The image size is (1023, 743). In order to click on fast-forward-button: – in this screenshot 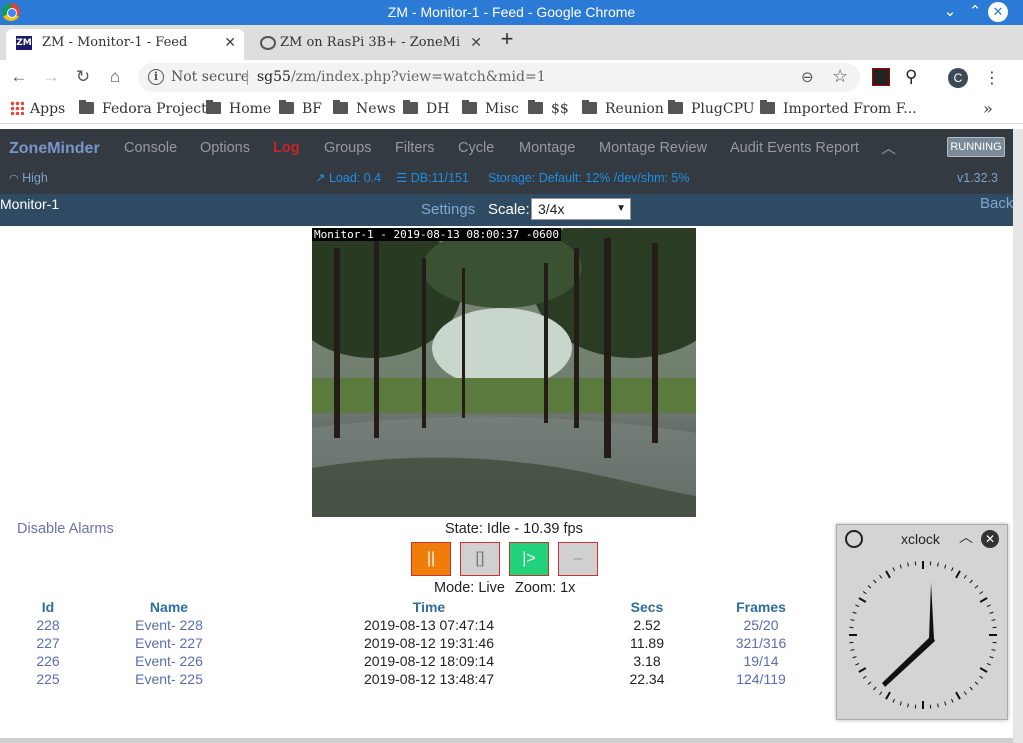, I will do `click(578, 559)`.